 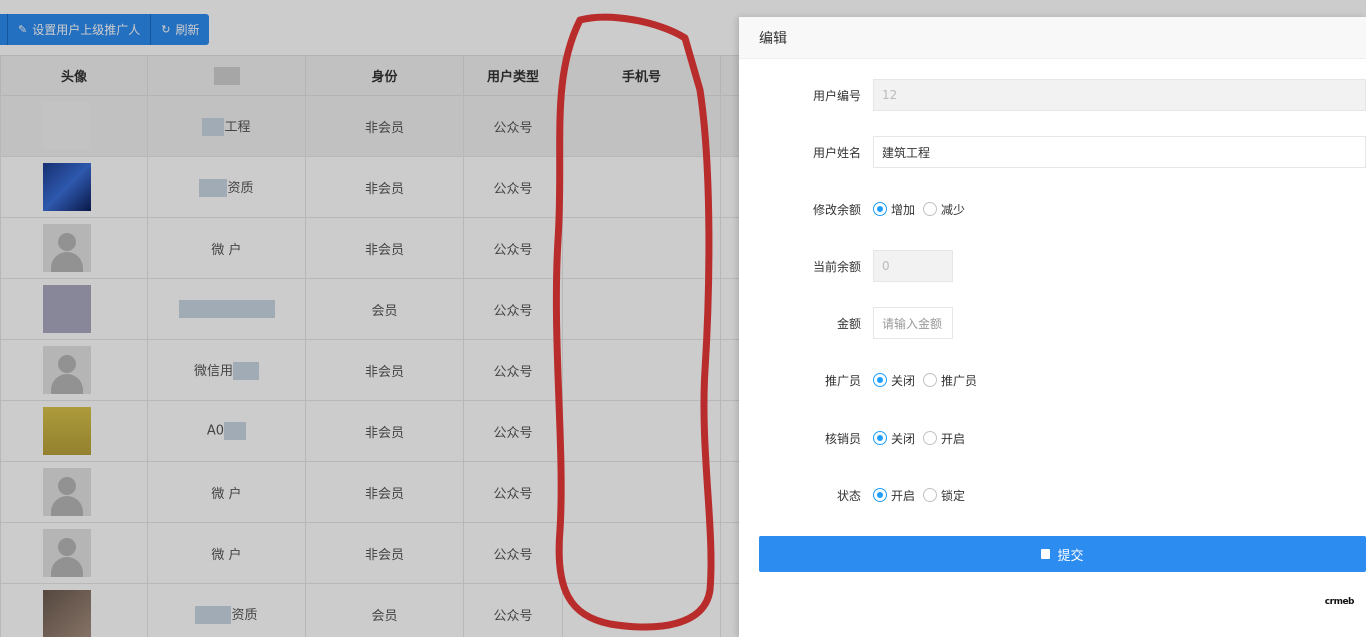 What do you see at coordinates (1052, 495) in the screenshot?
I see `status-row: 状态 开启 锁定` at bounding box center [1052, 495].